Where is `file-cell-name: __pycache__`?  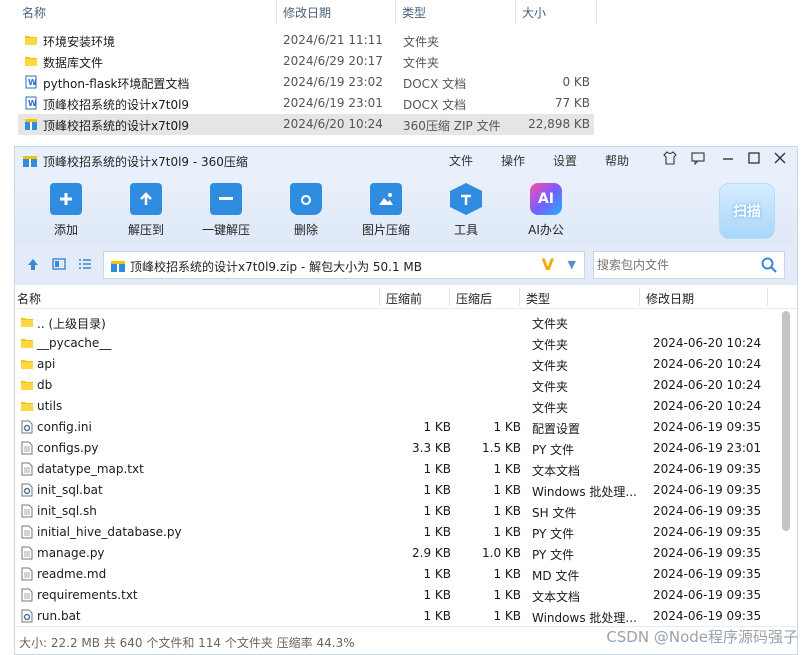 file-cell-name: __pycache__ is located at coordinates (74, 343).